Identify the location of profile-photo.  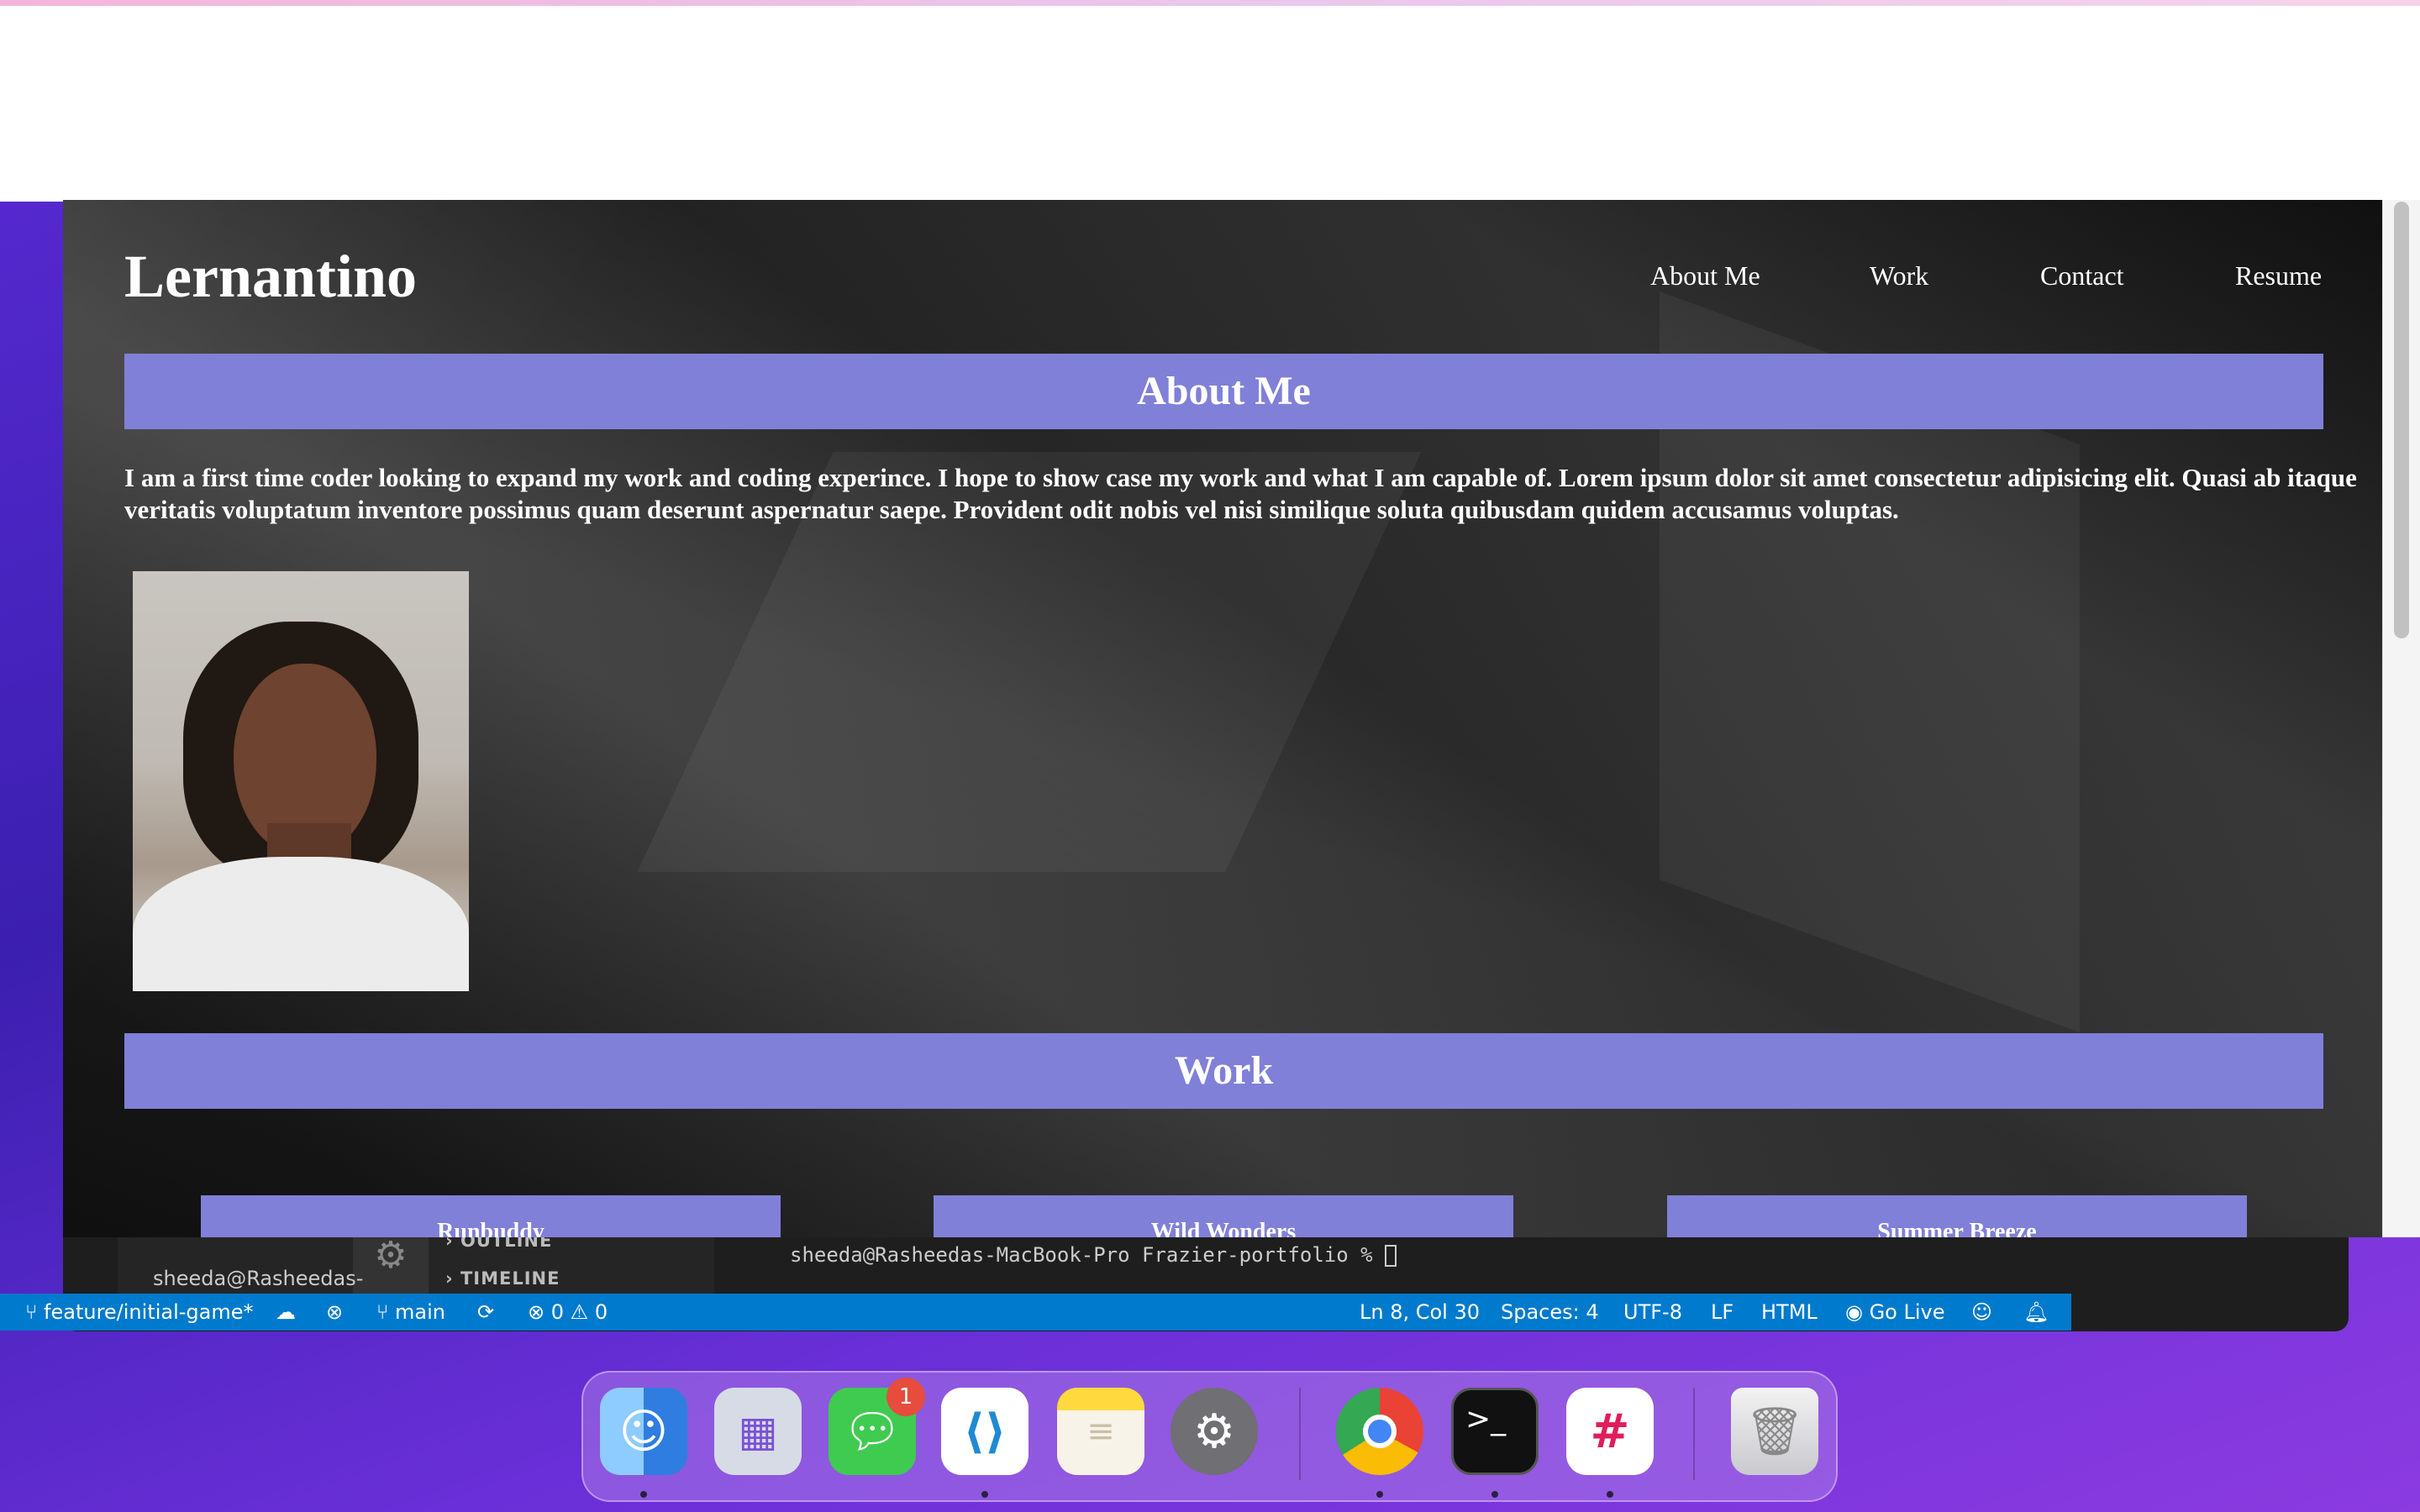
(301, 781).